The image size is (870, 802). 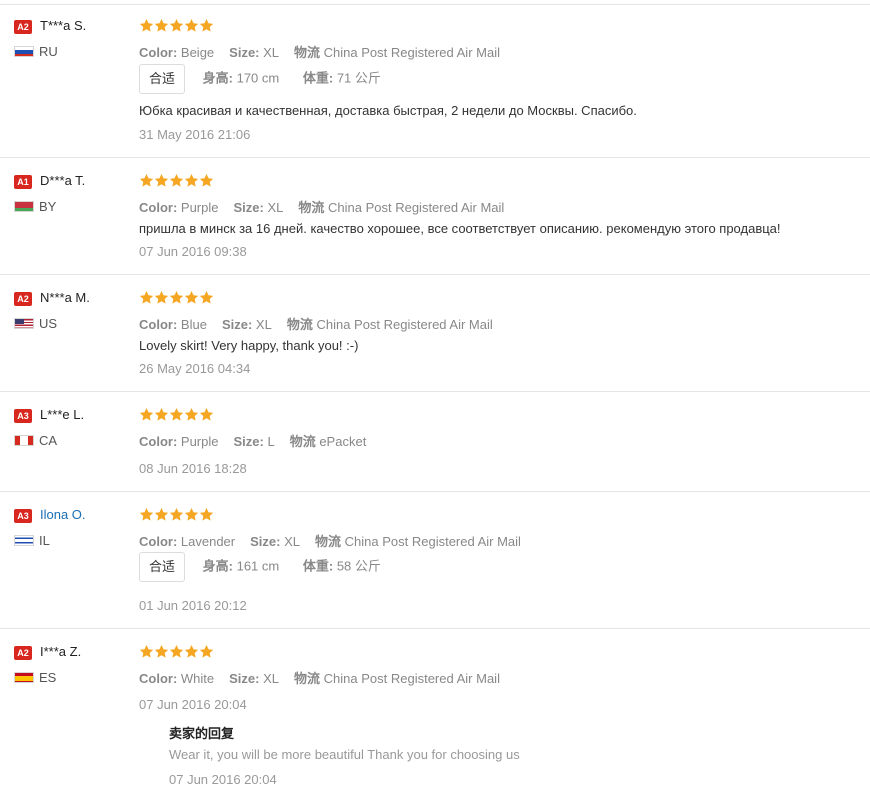 What do you see at coordinates (249, 345) in the screenshot?
I see `review-text: Lovely skirt! Very happy, thank you! :-)` at bounding box center [249, 345].